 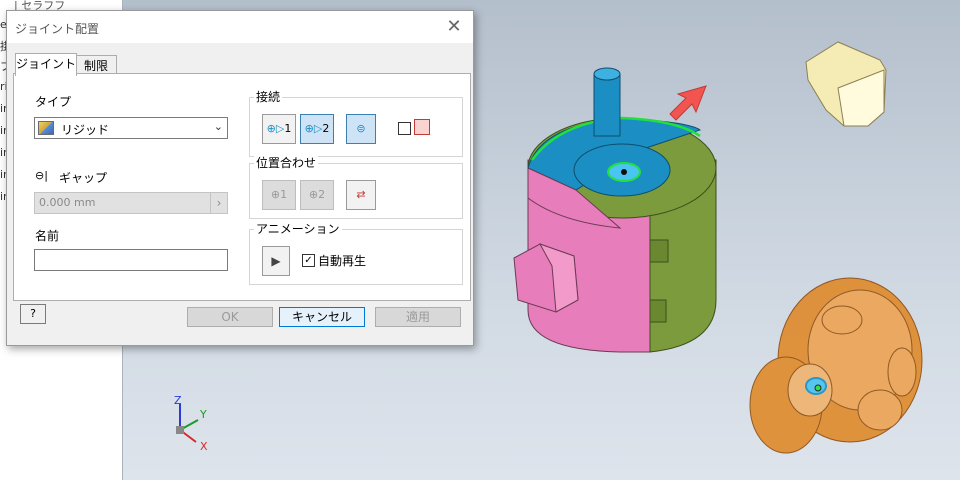 I want to click on help-button: ?, so click(x=33, y=314).